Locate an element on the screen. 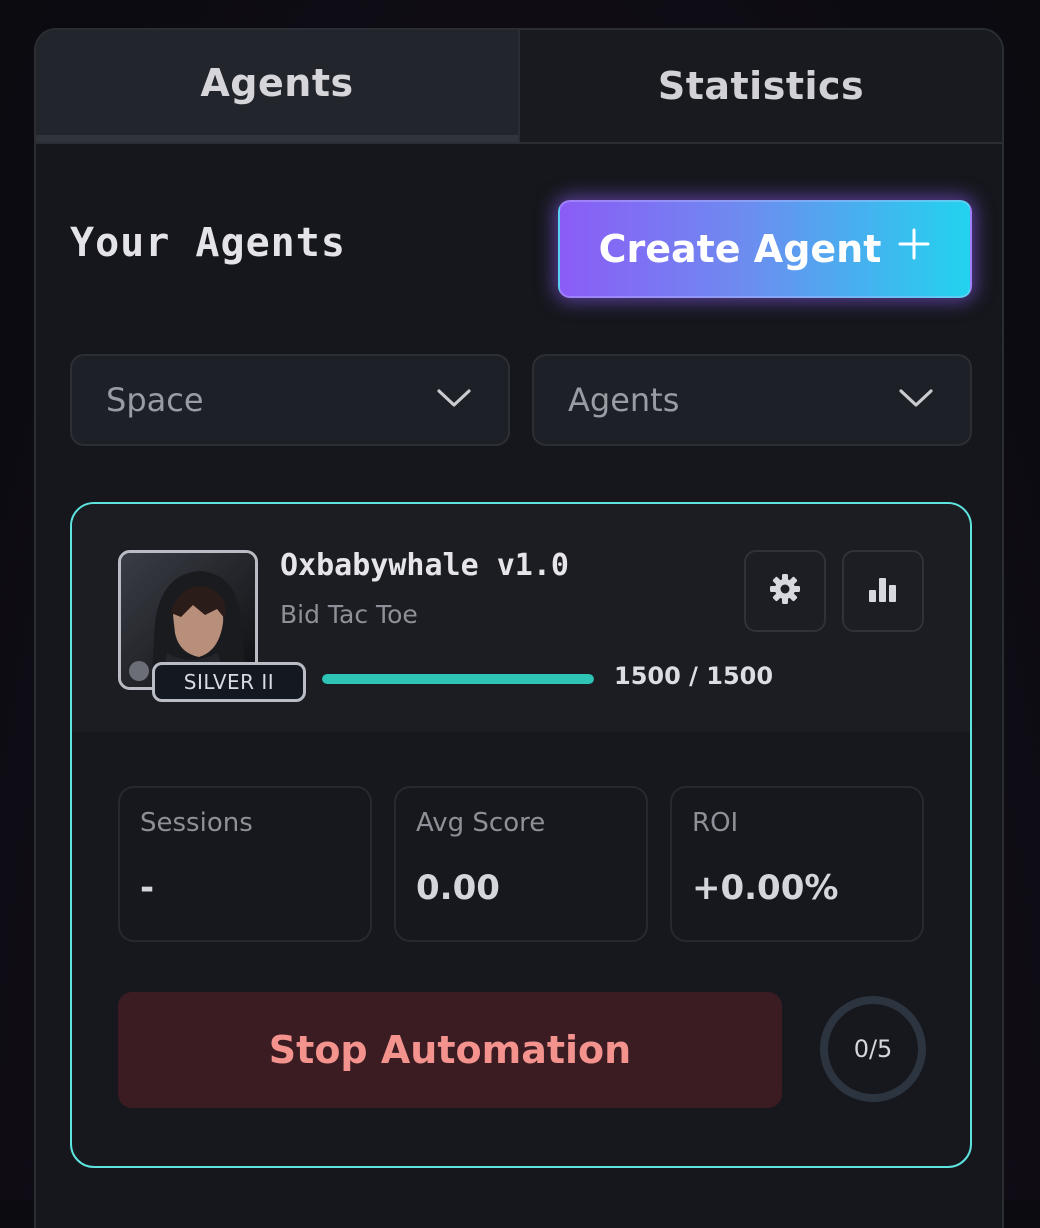 This screenshot has height=1228, width=1040. agents-select: Agents is located at coordinates (752, 400).